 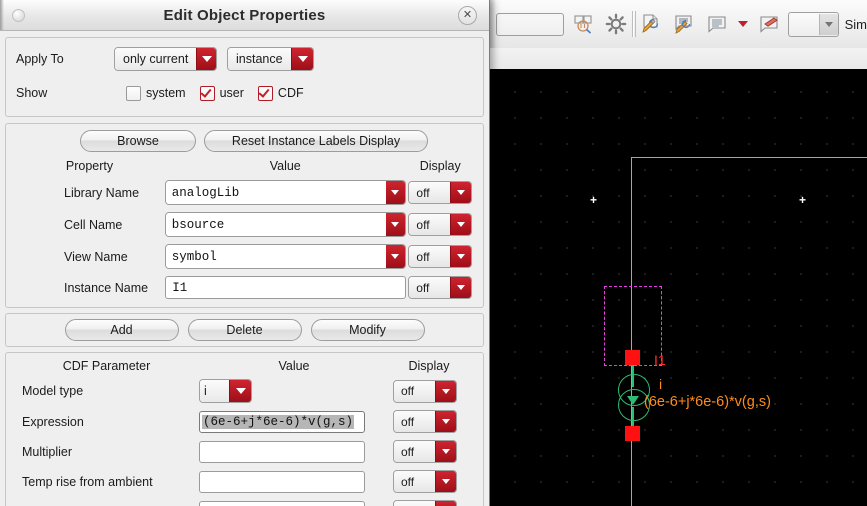 What do you see at coordinates (684, 24) in the screenshot?
I see `netlist-and-run-icon` at bounding box center [684, 24].